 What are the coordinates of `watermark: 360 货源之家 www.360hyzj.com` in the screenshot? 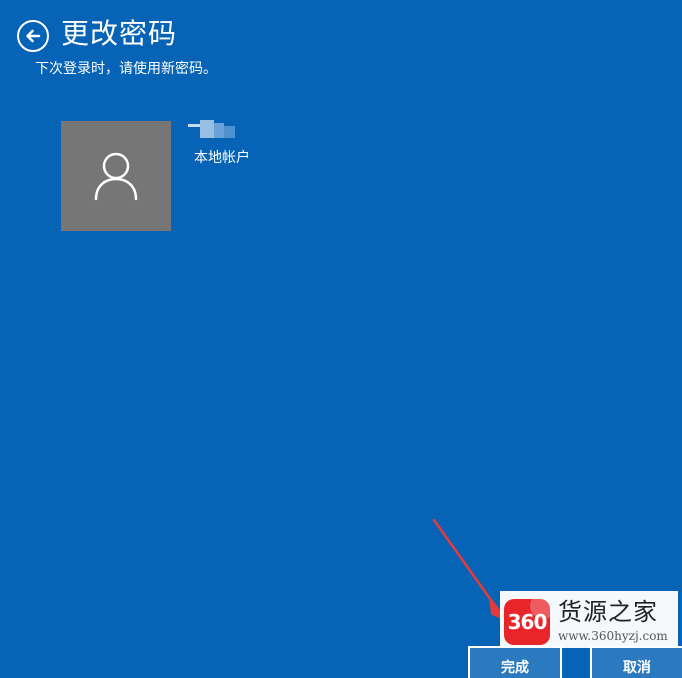 It's located at (589, 619).